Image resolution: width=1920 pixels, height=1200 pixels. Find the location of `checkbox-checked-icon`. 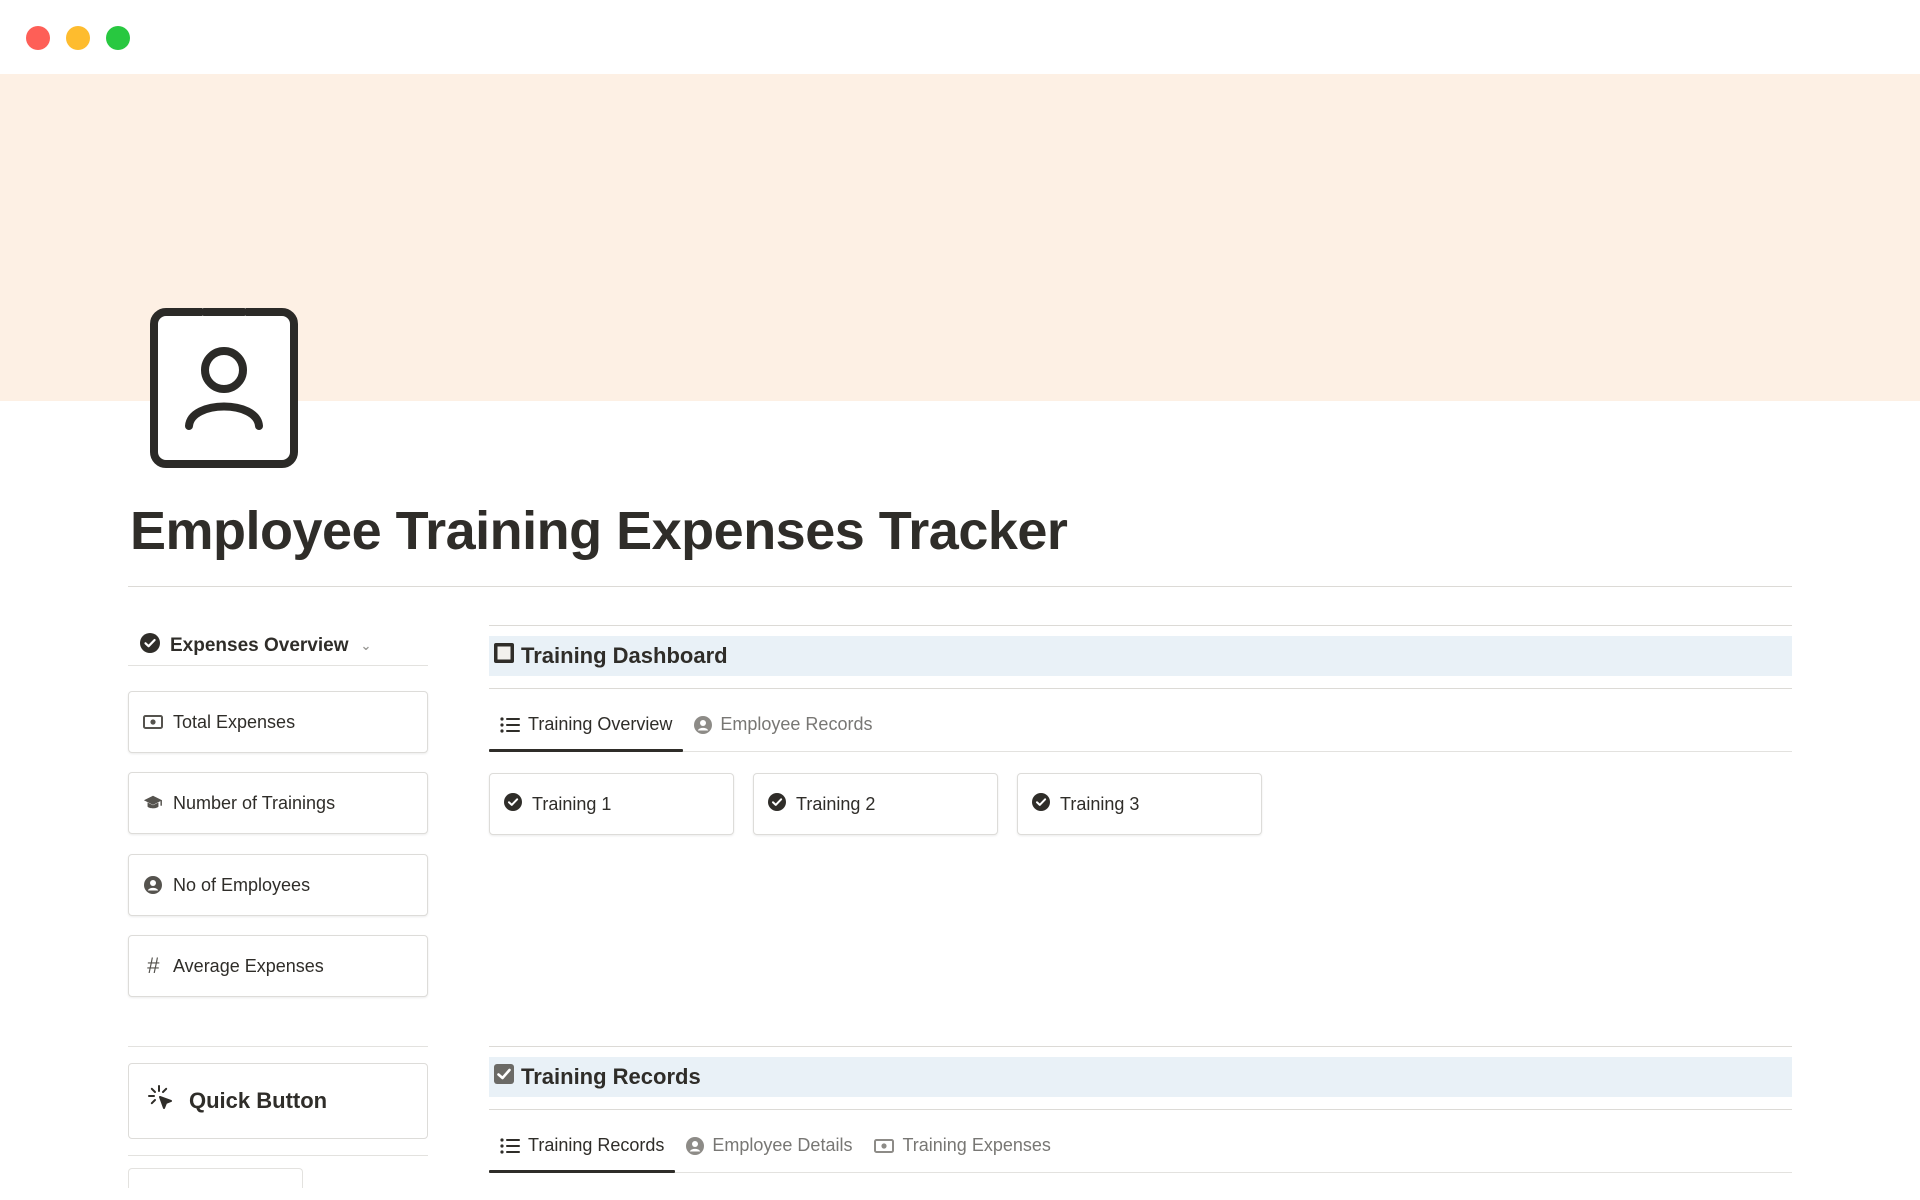

checkbox-checked-icon is located at coordinates (504, 1077).